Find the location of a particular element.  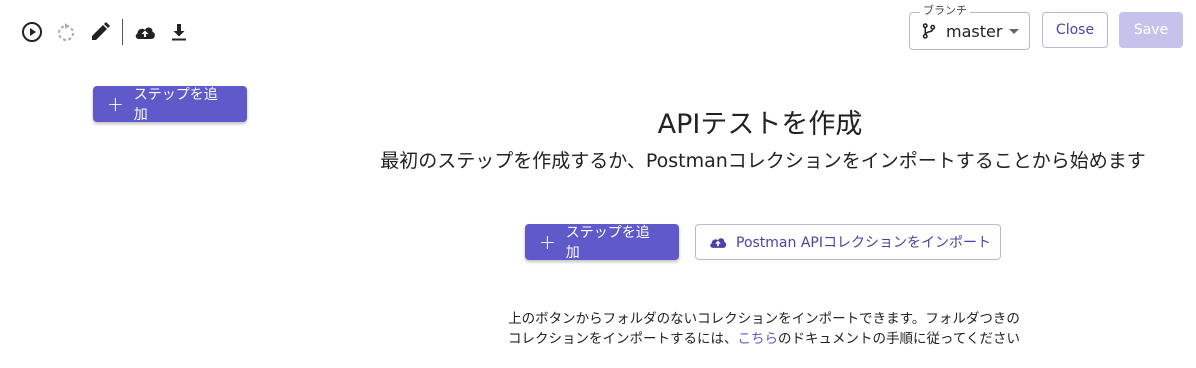

close-button: Close is located at coordinates (1075, 30).